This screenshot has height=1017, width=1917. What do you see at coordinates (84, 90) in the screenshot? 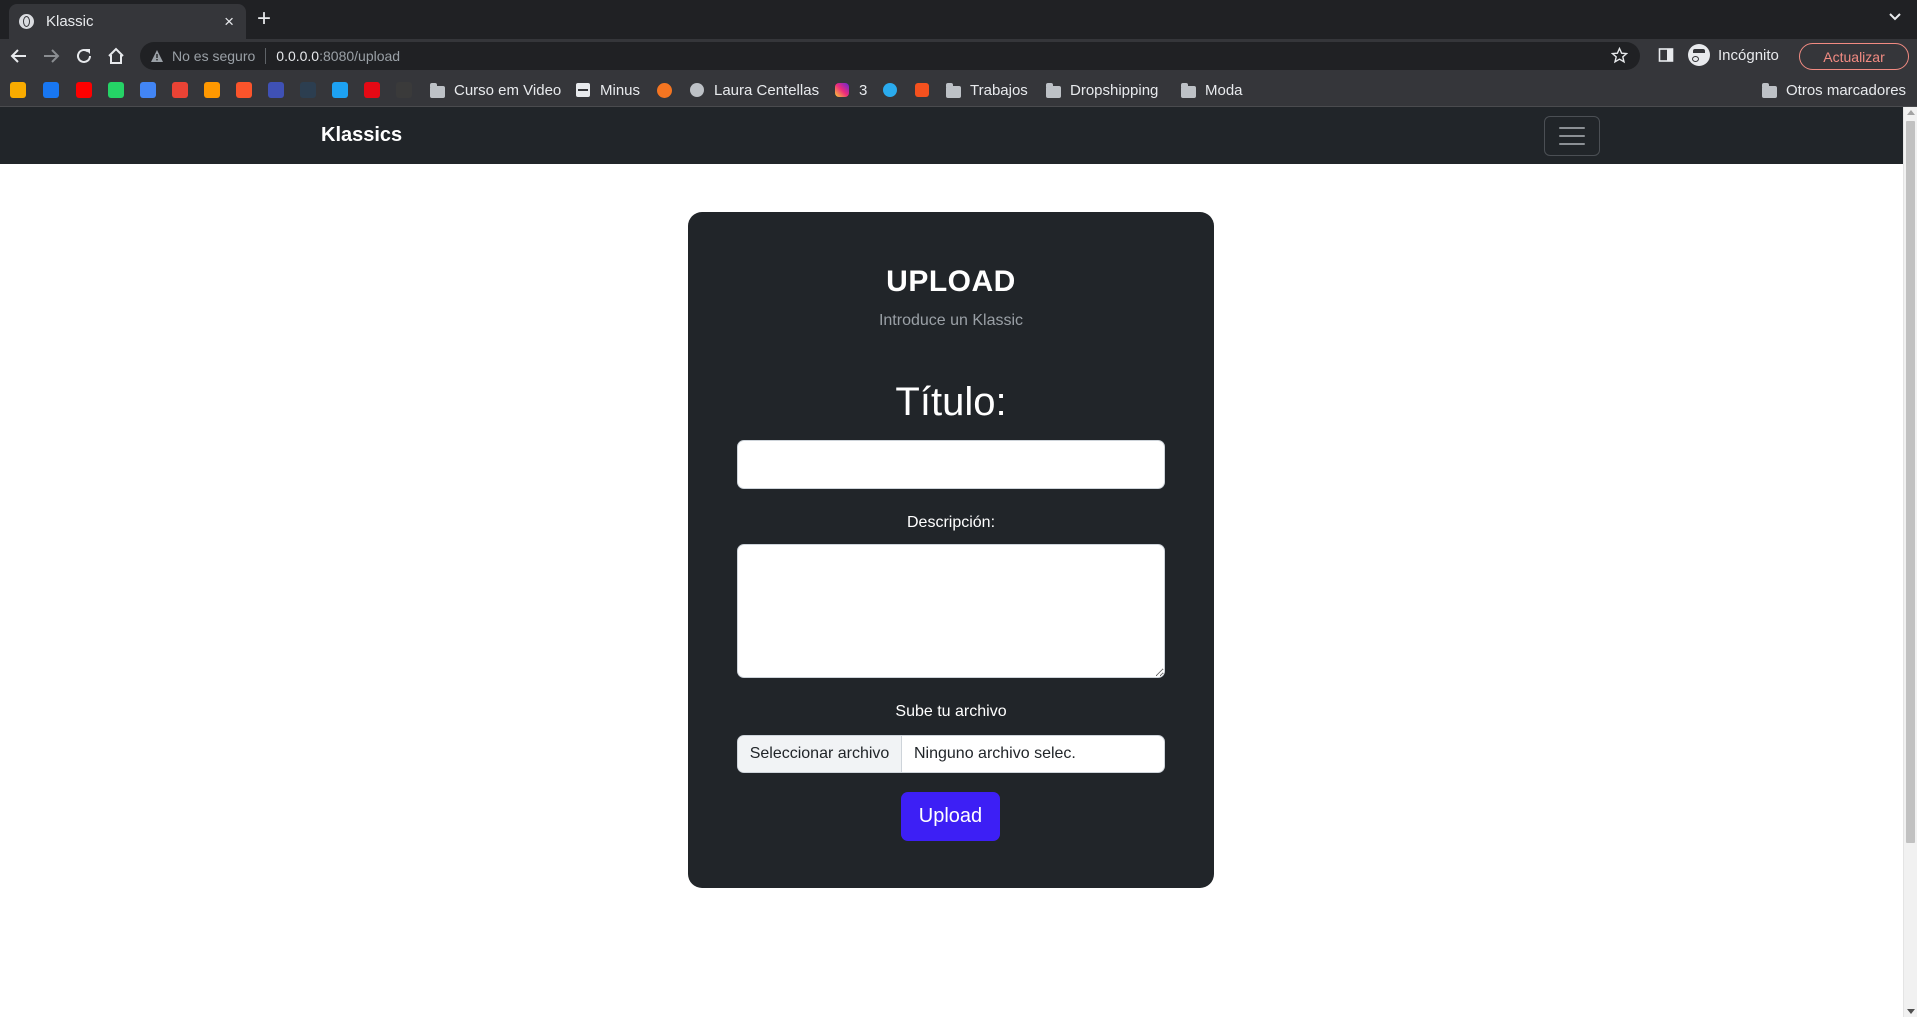
I see `youtube-icon` at bounding box center [84, 90].